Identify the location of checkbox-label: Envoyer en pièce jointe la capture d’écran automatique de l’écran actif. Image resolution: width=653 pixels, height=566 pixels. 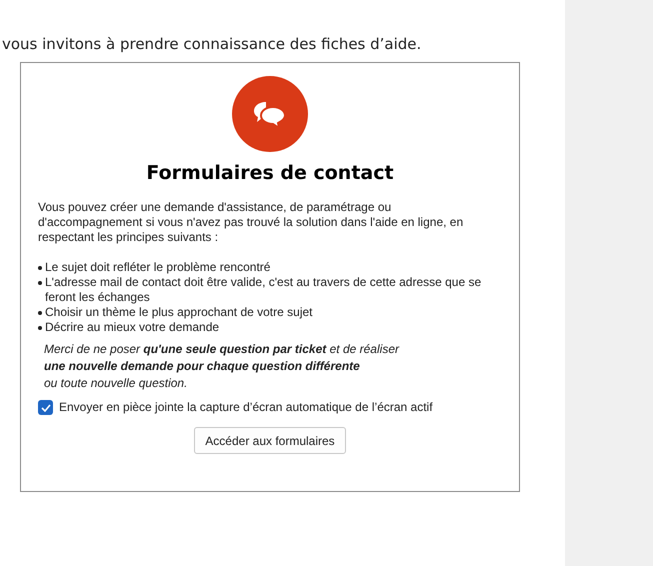
(246, 407).